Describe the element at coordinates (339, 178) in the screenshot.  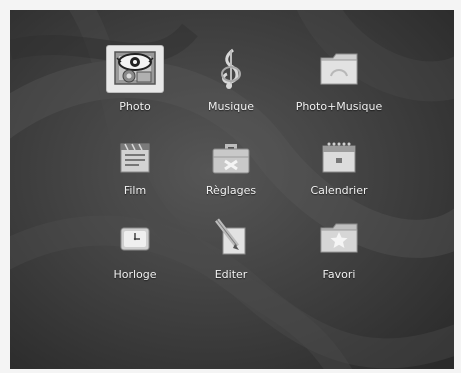
I see `menu-item-calendrier: Calendrier` at that location.